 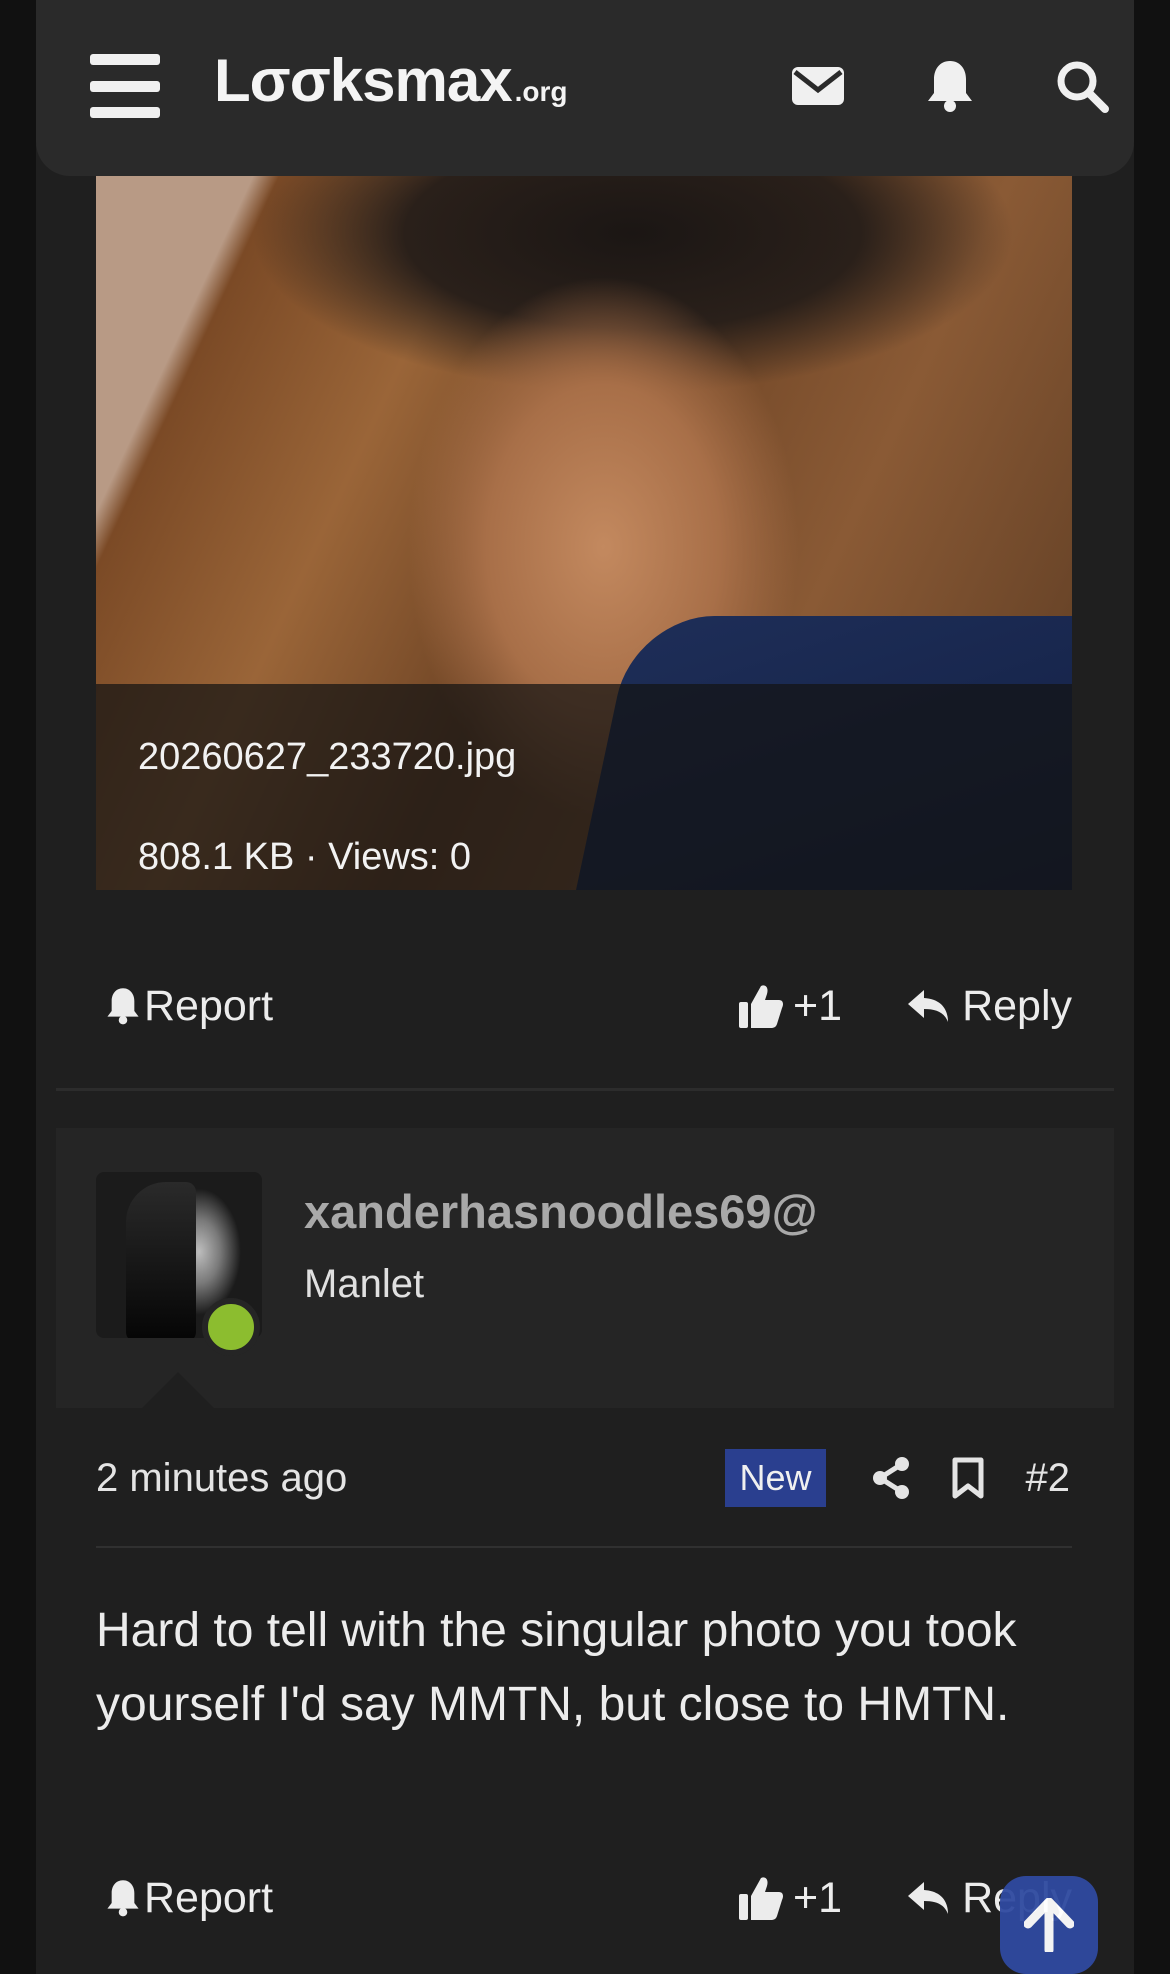 What do you see at coordinates (1082, 86) in the screenshot?
I see `search-icon` at bounding box center [1082, 86].